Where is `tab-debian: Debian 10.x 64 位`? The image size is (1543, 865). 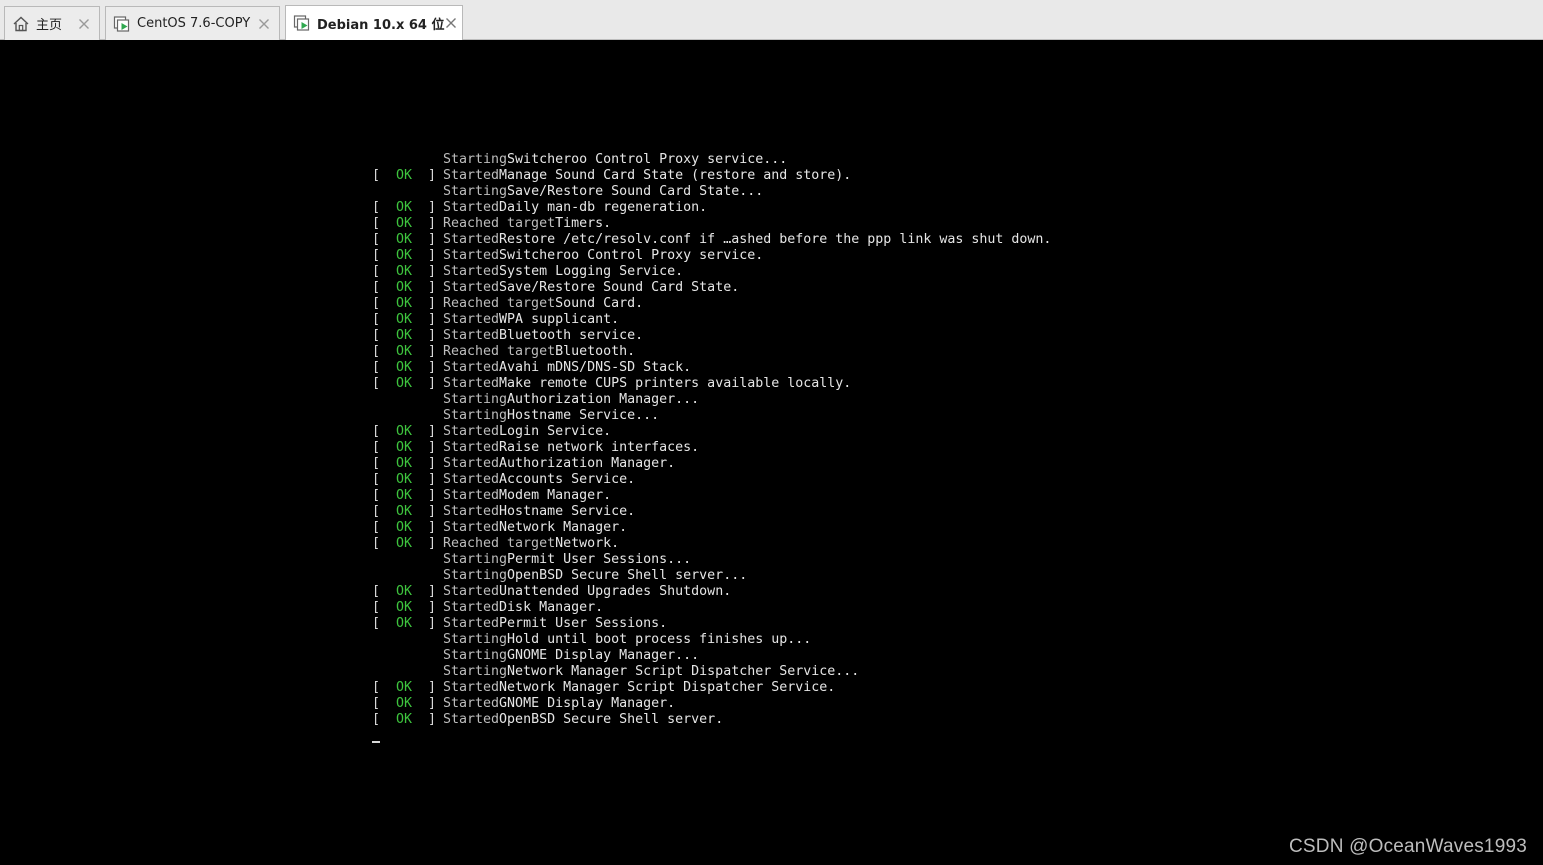
tab-debian: Debian 10.x 64 位 is located at coordinates (374, 22).